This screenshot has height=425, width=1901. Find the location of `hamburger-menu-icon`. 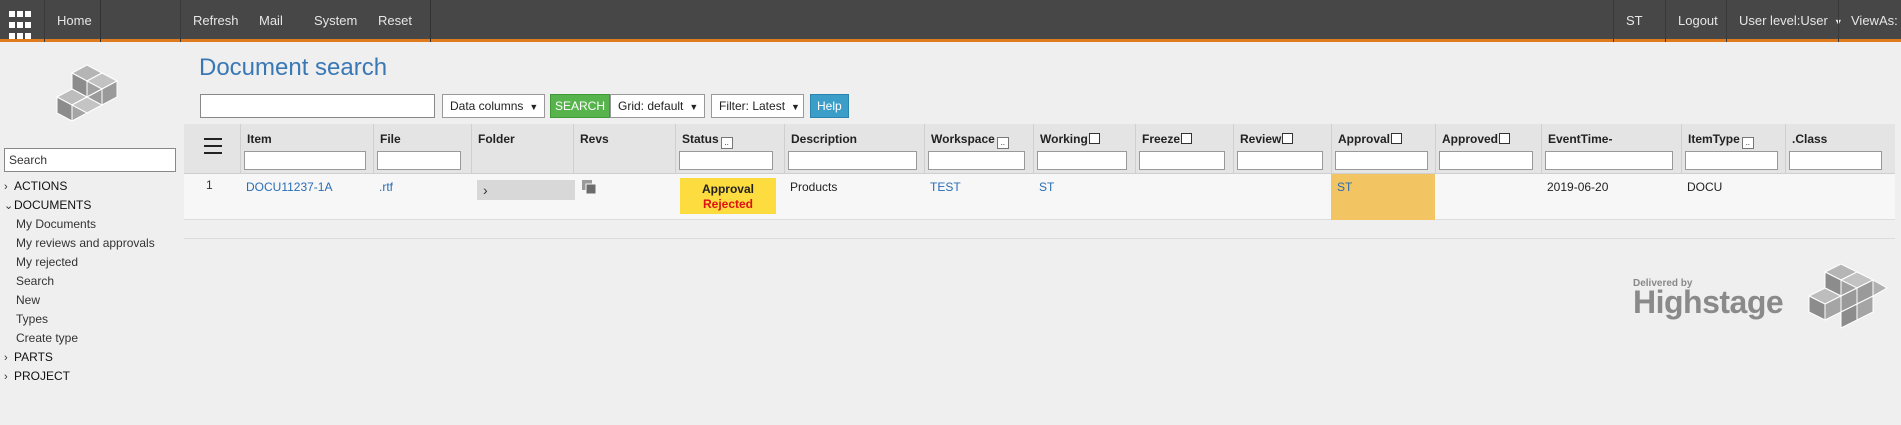

hamburger-menu-icon is located at coordinates (213, 146).